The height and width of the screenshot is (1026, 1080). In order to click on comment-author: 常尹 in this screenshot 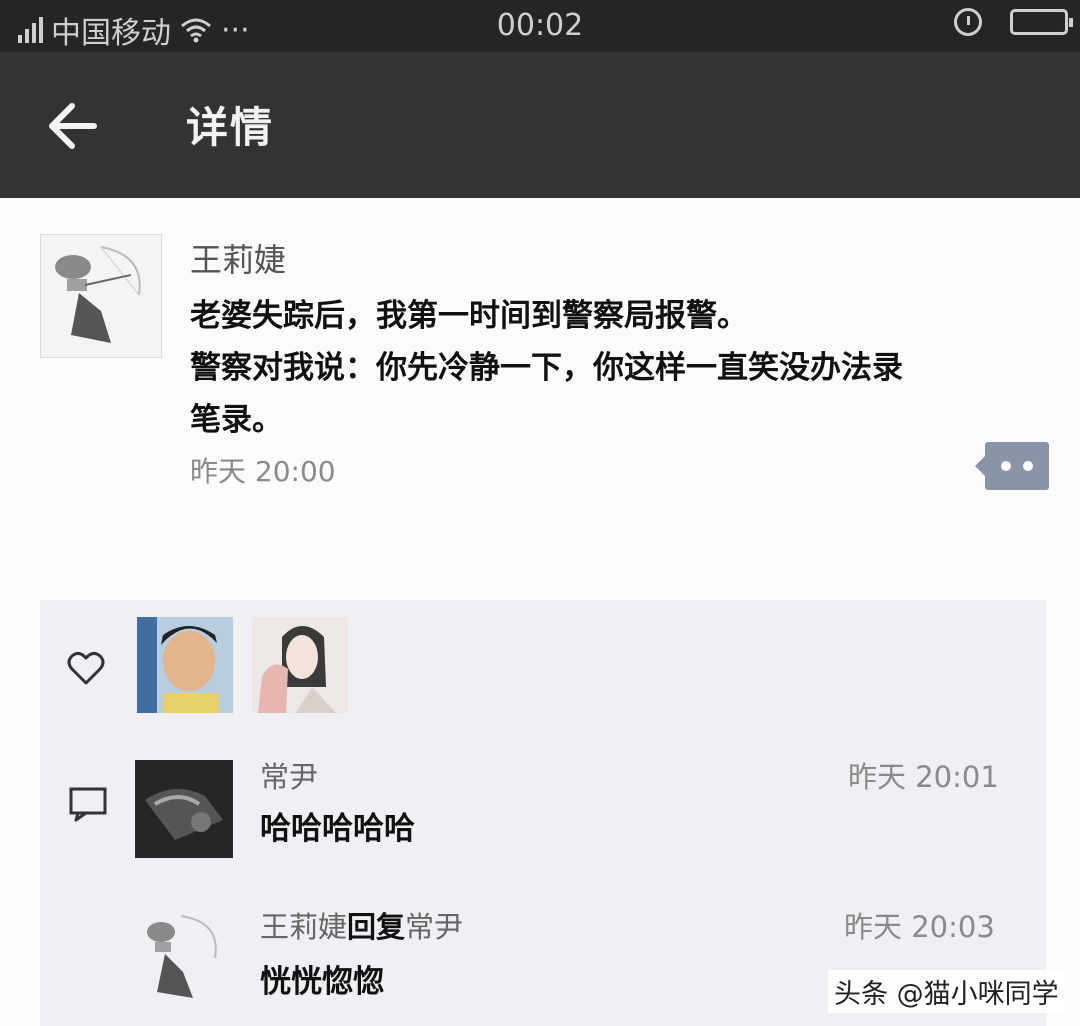, I will do `click(289, 775)`.